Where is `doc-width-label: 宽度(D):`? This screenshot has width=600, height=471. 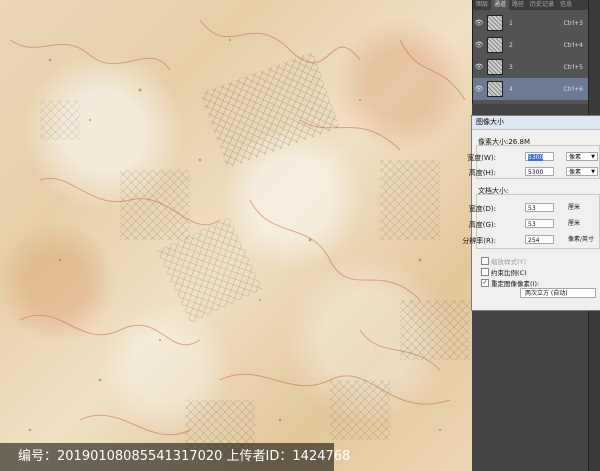 doc-width-label: 宽度(D): is located at coordinates (482, 209).